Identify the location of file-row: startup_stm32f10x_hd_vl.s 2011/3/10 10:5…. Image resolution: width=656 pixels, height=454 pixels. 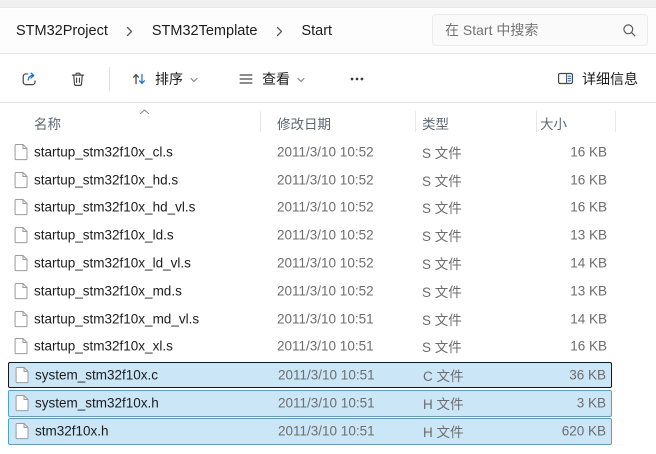
(310, 207).